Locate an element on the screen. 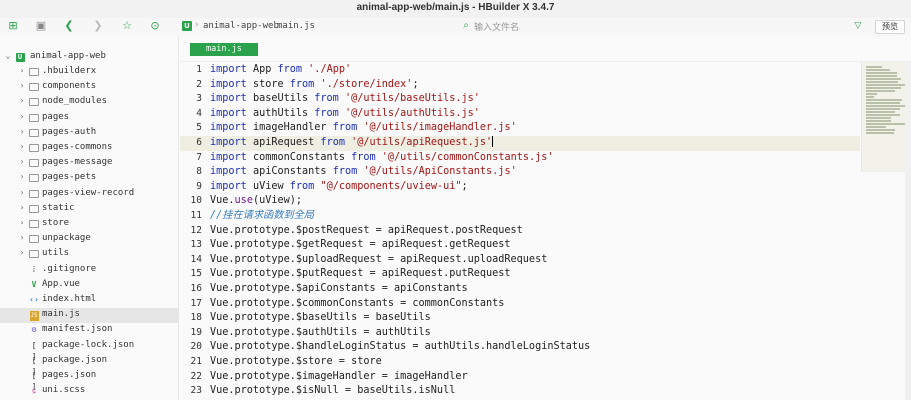 This screenshot has width=911, height=400. filter-icon: ▽ is located at coordinates (858, 26).